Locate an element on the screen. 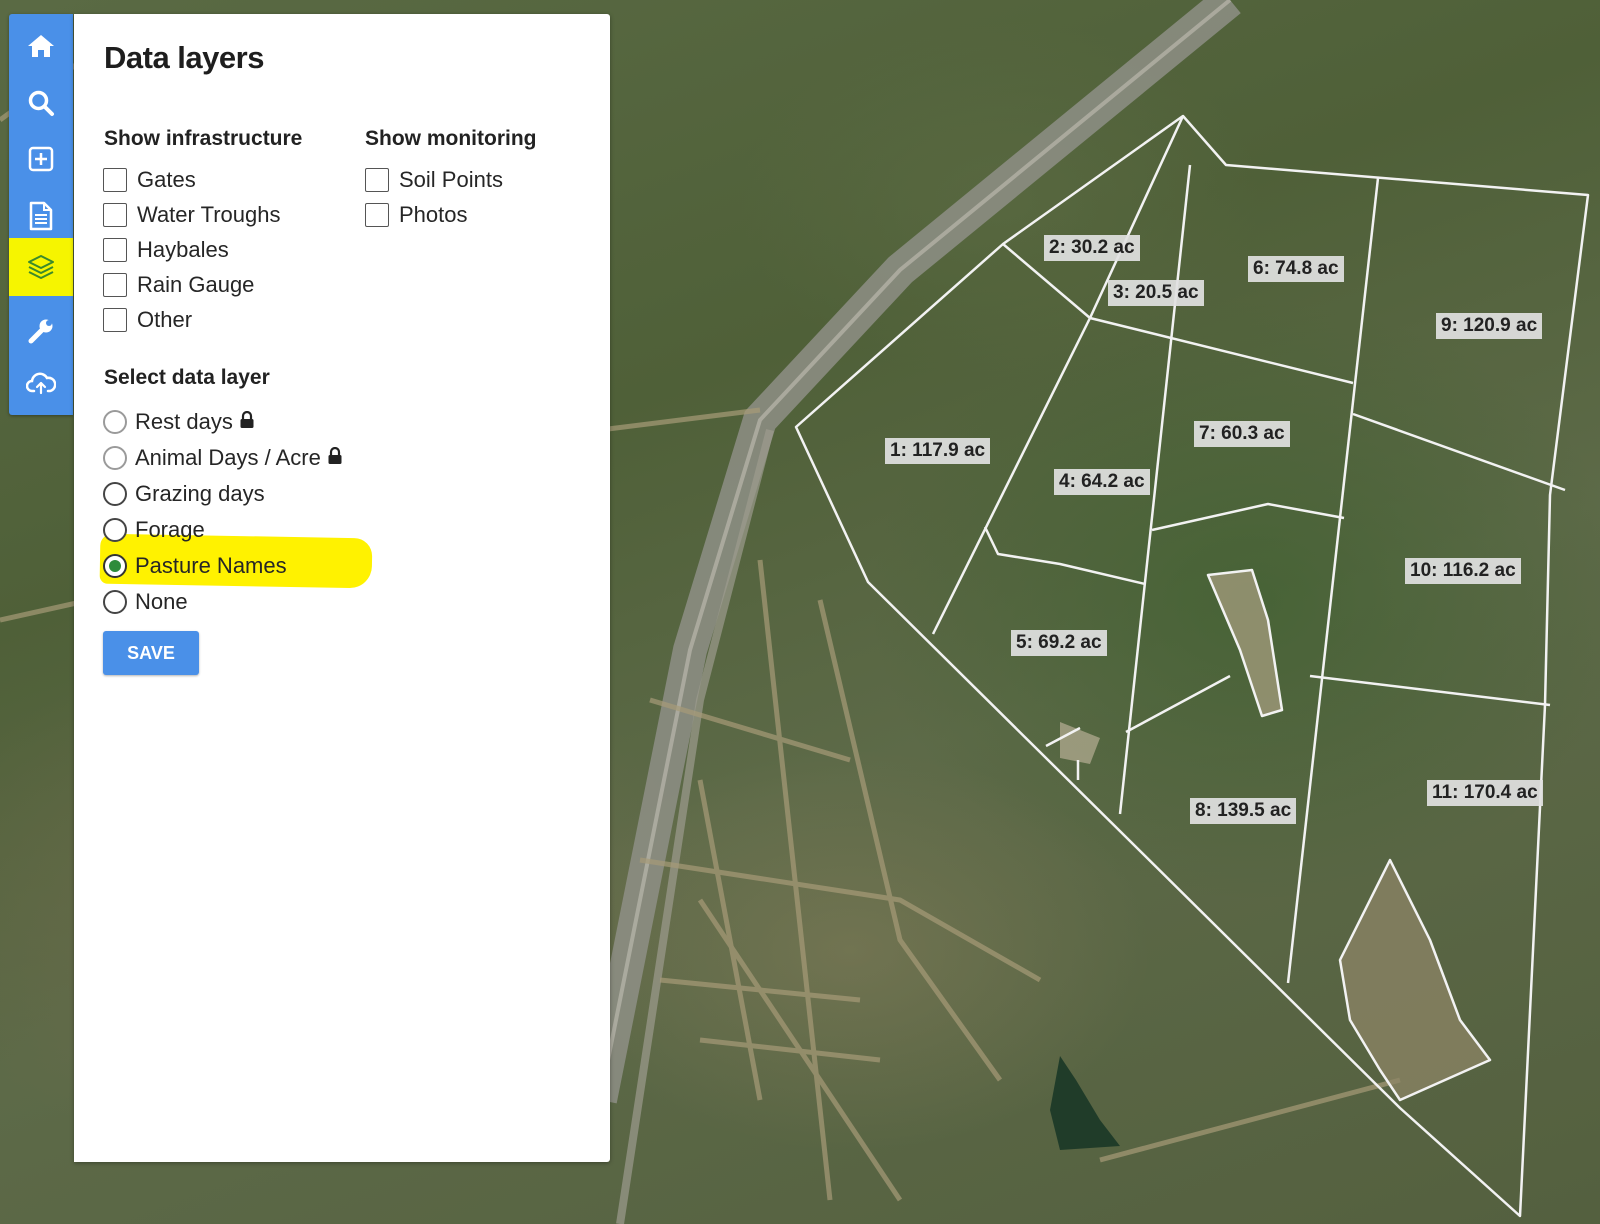 The image size is (1600, 1224). pasture-label: 3: 20.5 ac is located at coordinates (1156, 293).